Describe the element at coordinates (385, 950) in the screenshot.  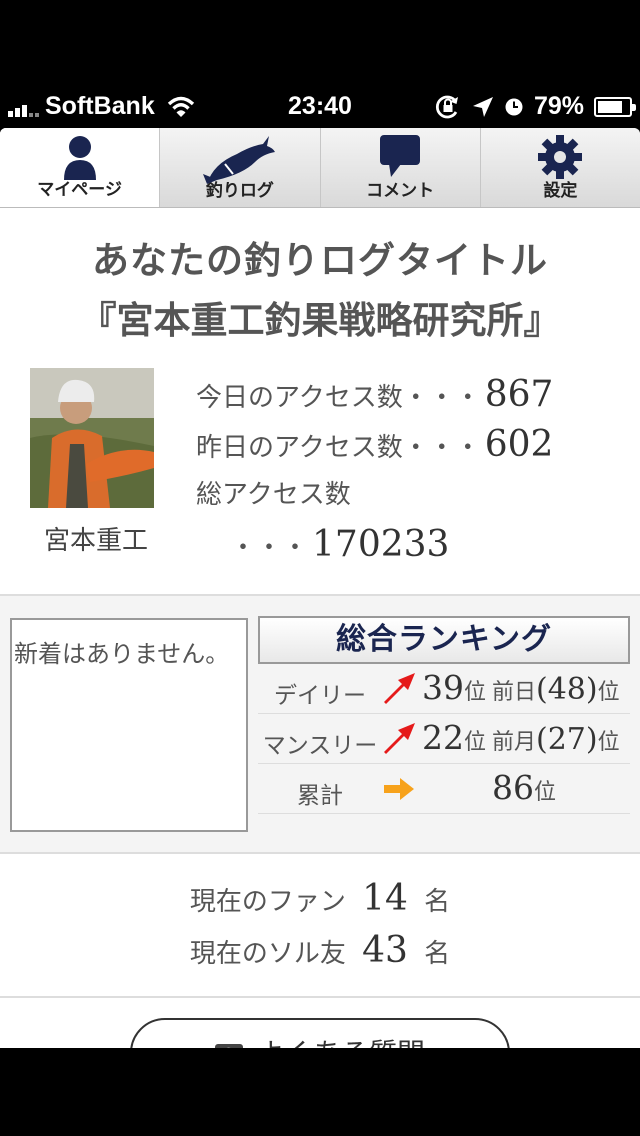
I see `friend-count: 43` at that location.